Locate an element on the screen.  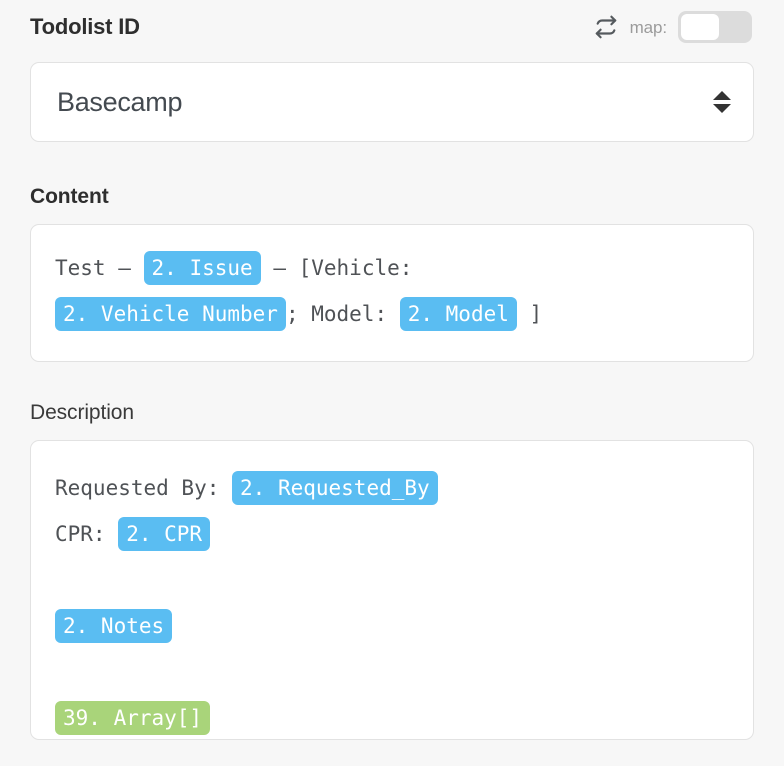
map-toggle is located at coordinates (715, 27).